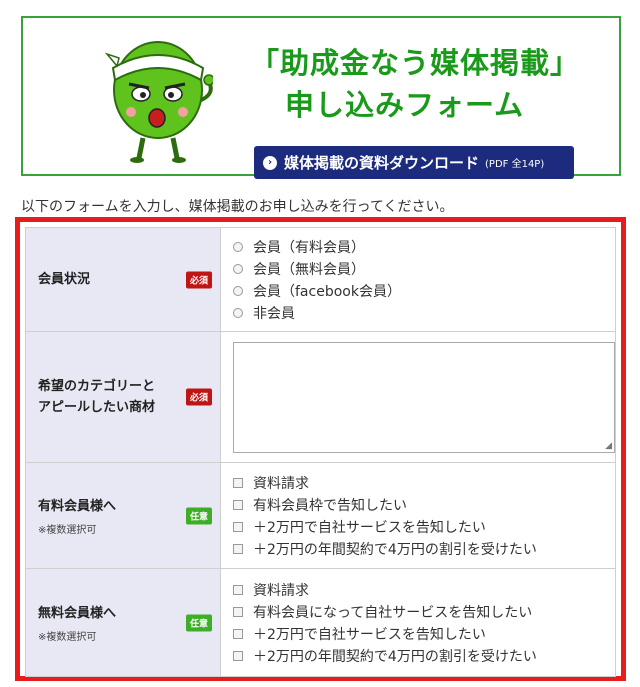 This screenshot has height=687, width=640. Describe the element at coordinates (158, 102) in the screenshot. I see `mascot-icon` at that location.